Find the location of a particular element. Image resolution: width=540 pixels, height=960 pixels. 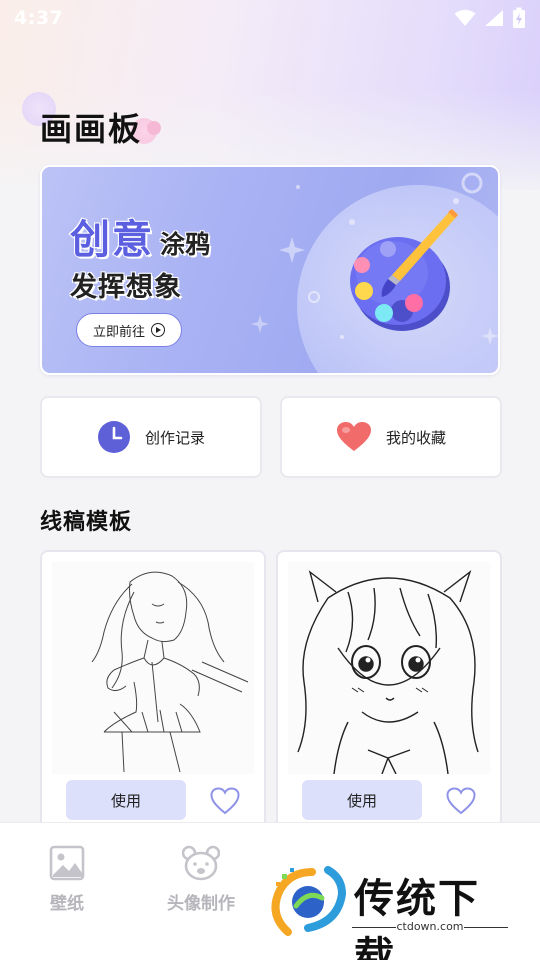

banner-headline-accent: 创意 is located at coordinates (111, 240).